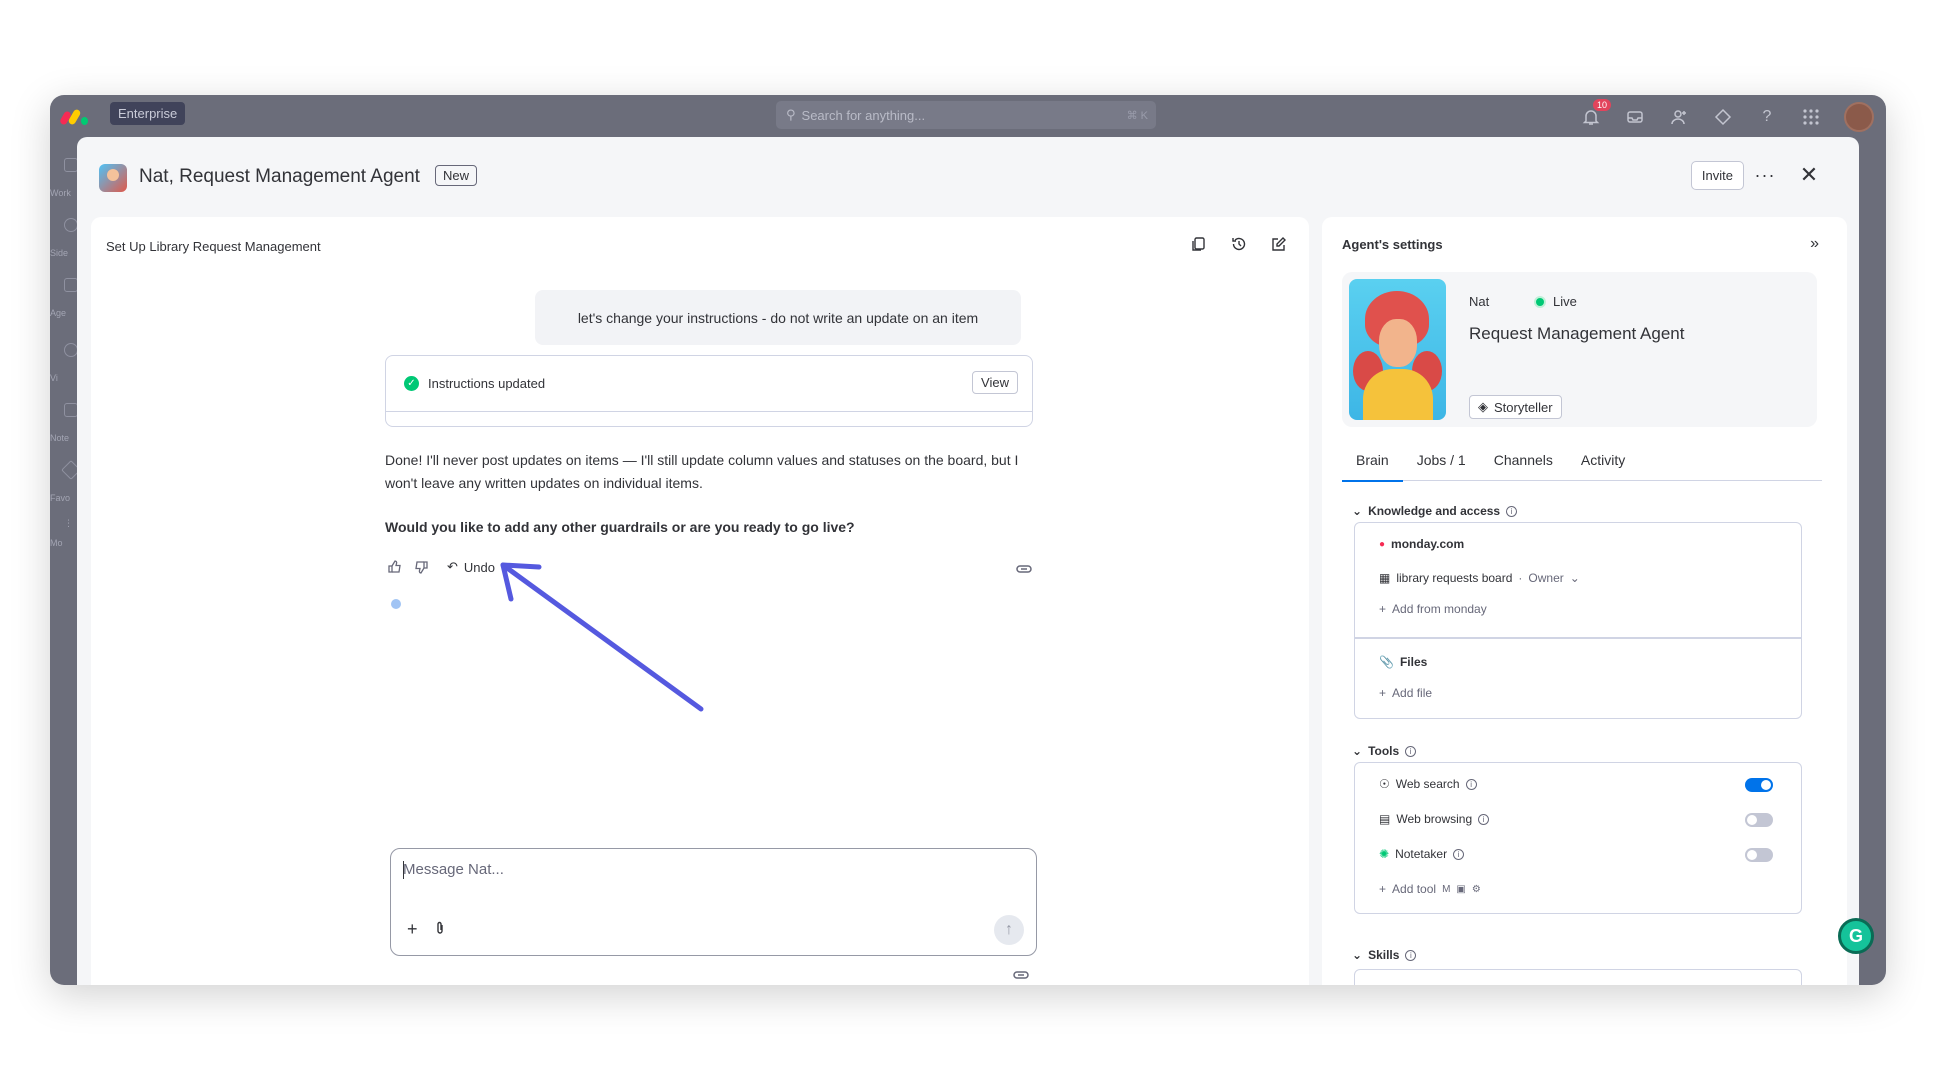  What do you see at coordinates (148, 113) in the screenshot?
I see `plan-badge: Enterprise` at bounding box center [148, 113].